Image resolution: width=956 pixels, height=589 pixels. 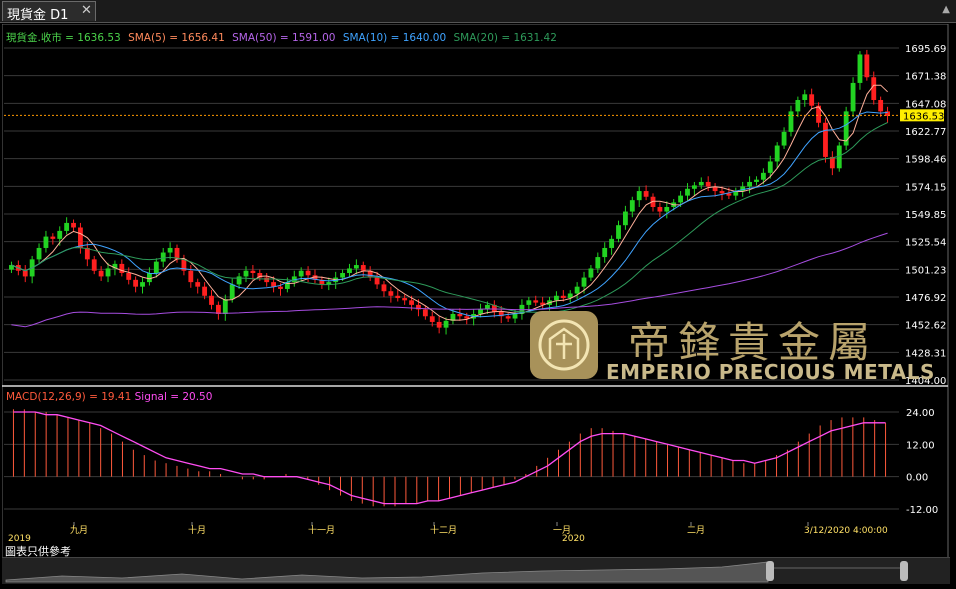 I want to click on macd-axis-label: 12.00, so click(x=920, y=445).